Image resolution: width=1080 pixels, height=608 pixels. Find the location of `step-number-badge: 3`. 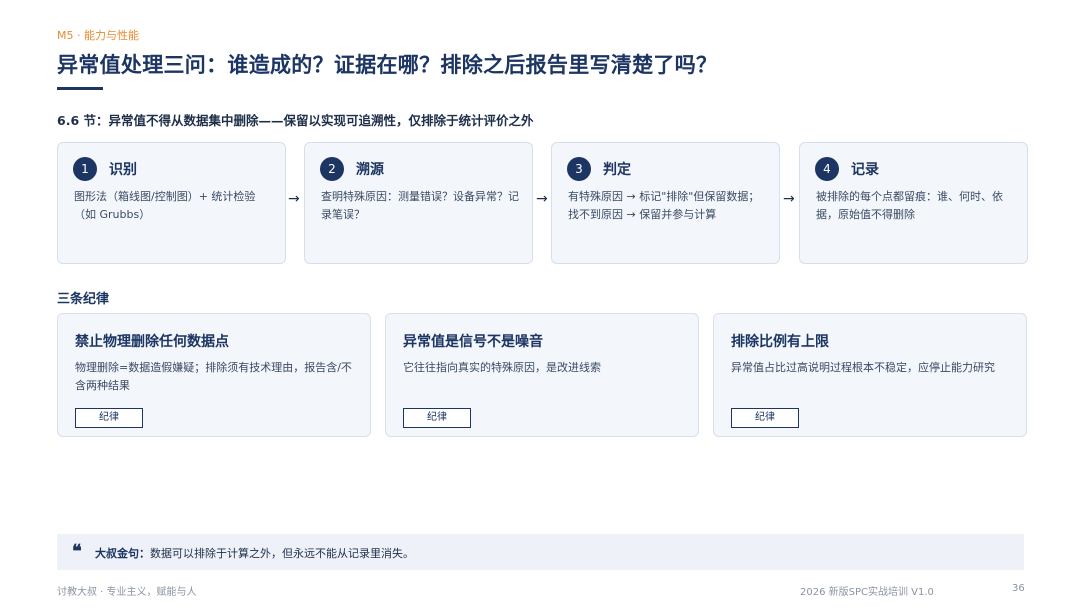

step-number-badge: 3 is located at coordinates (579, 169).